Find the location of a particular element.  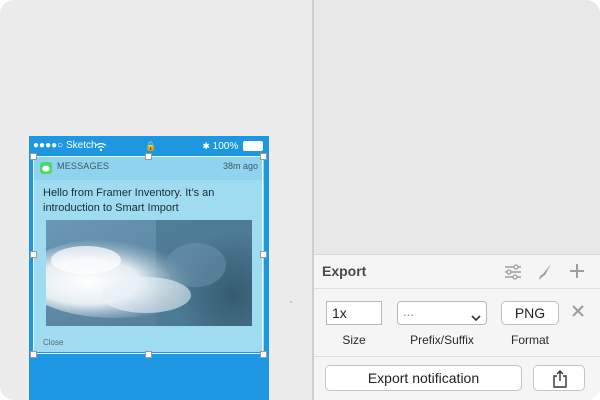

resize-handle-bottom-left is located at coordinates (33, 354).